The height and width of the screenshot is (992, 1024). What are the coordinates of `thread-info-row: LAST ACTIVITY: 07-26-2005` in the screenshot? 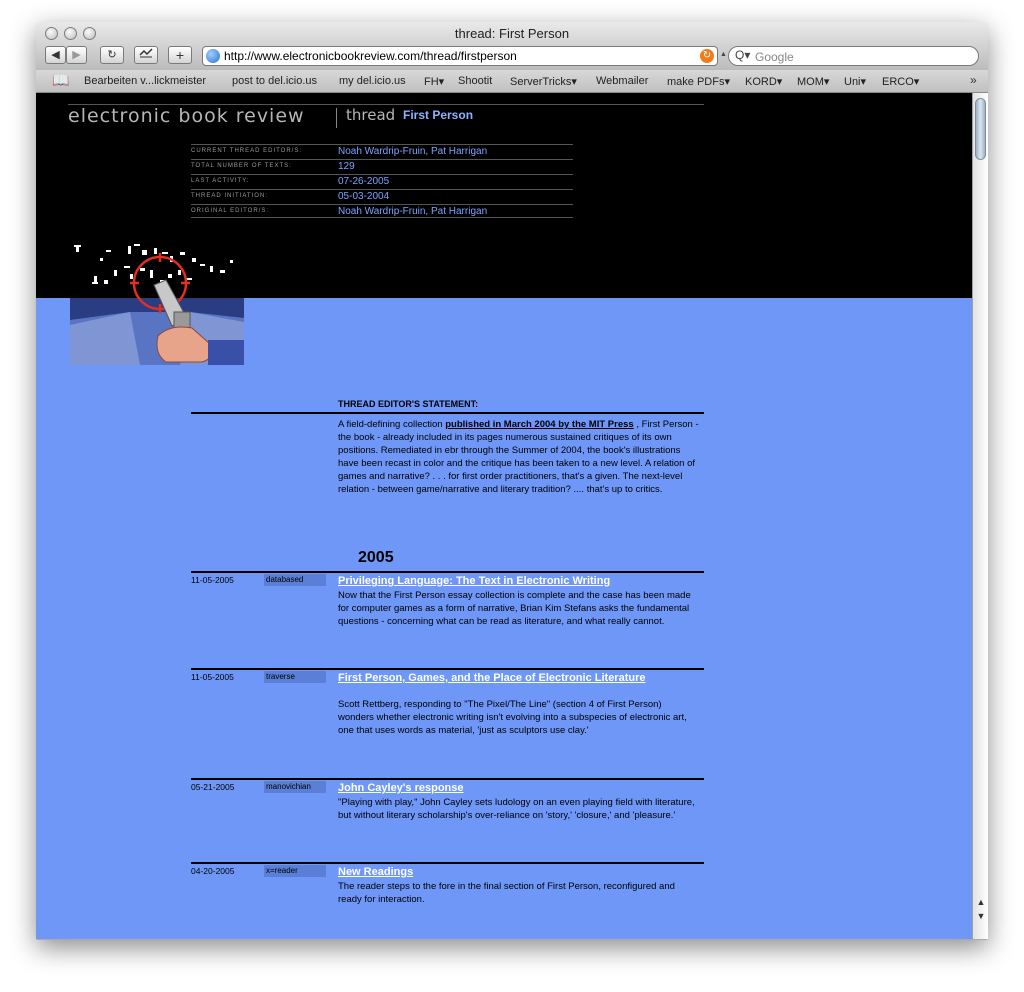 It's located at (382, 181).